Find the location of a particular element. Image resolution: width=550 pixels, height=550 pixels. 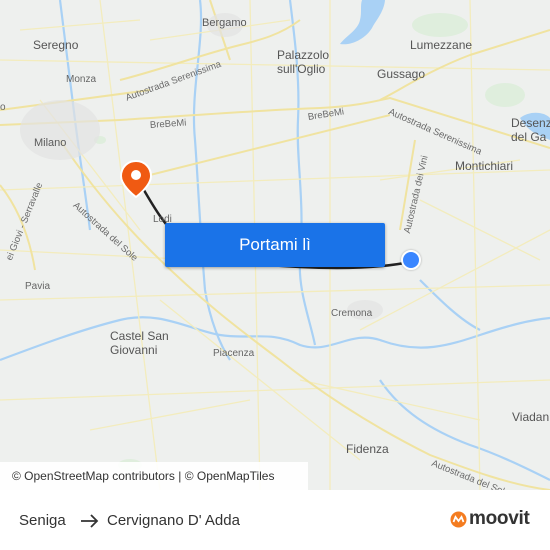

place-desenzano: Desenz del Ga is located at coordinates (530, 130).